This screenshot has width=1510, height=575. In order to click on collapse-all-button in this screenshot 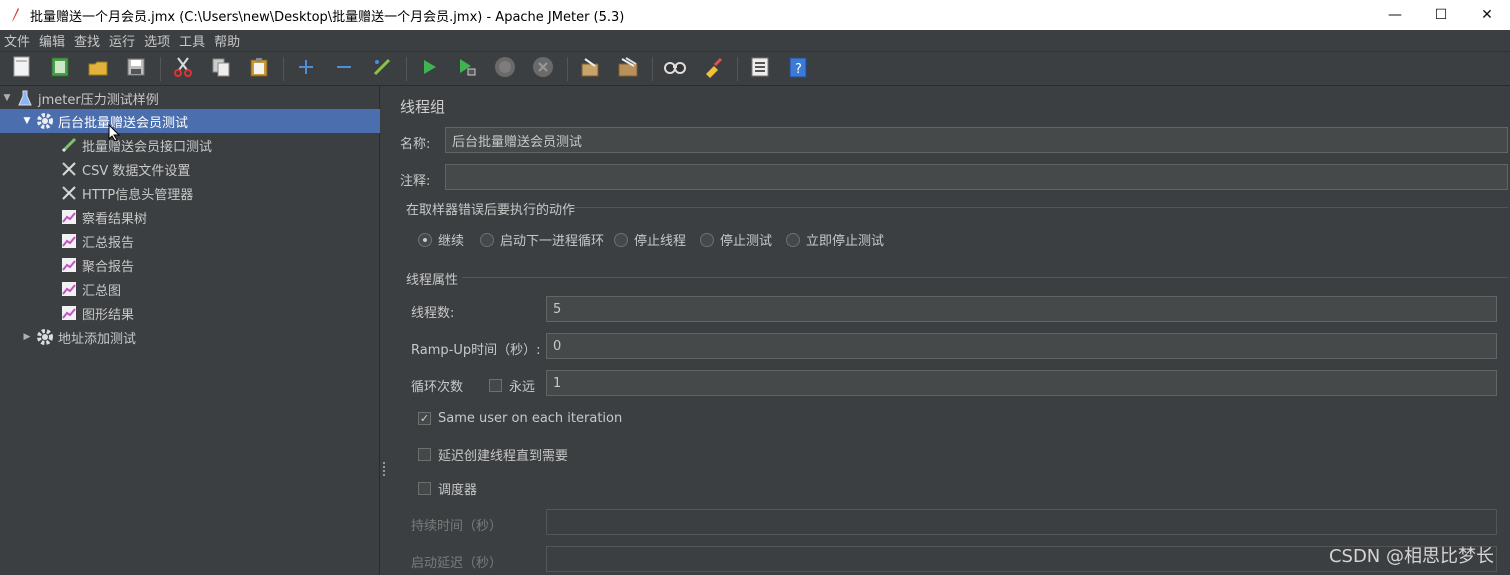, I will do `click(344, 69)`.